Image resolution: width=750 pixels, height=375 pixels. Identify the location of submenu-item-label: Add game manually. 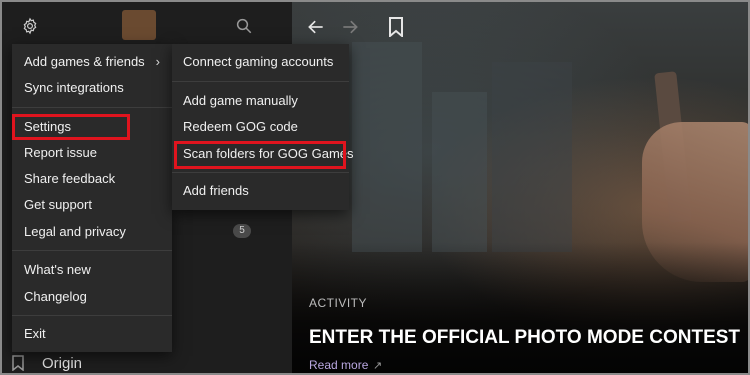
(240, 100).